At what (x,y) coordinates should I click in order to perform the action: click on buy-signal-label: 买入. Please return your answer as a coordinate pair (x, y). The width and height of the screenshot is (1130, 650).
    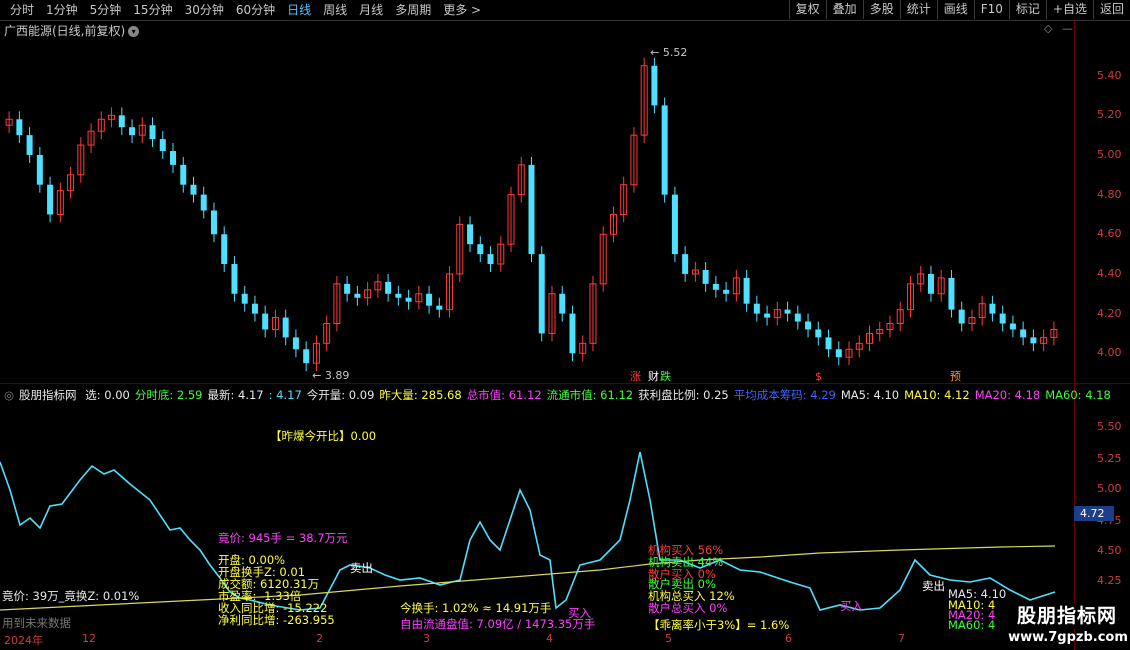
    Looking at the image, I should click on (579, 613).